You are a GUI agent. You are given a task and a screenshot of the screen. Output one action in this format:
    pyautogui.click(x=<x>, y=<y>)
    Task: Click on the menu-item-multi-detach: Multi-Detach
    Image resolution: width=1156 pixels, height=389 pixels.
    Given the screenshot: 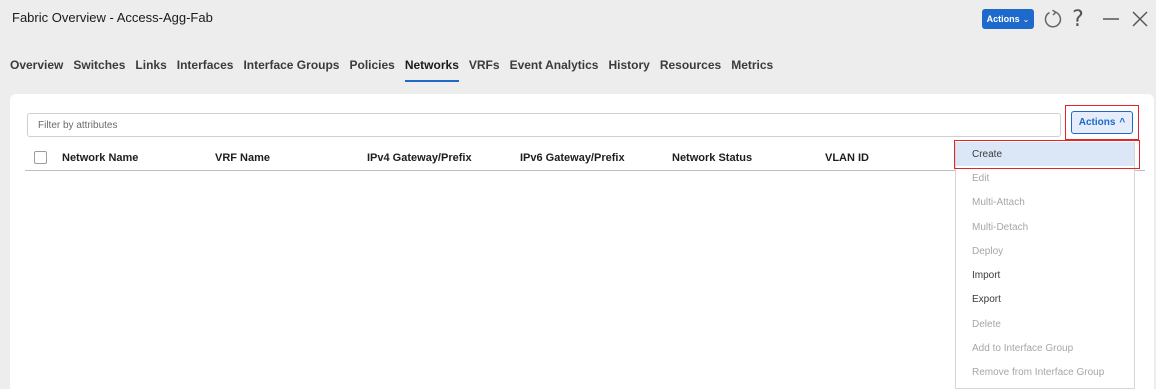 What is the action you would take?
    pyautogui.click(x=1045, y=227)
    